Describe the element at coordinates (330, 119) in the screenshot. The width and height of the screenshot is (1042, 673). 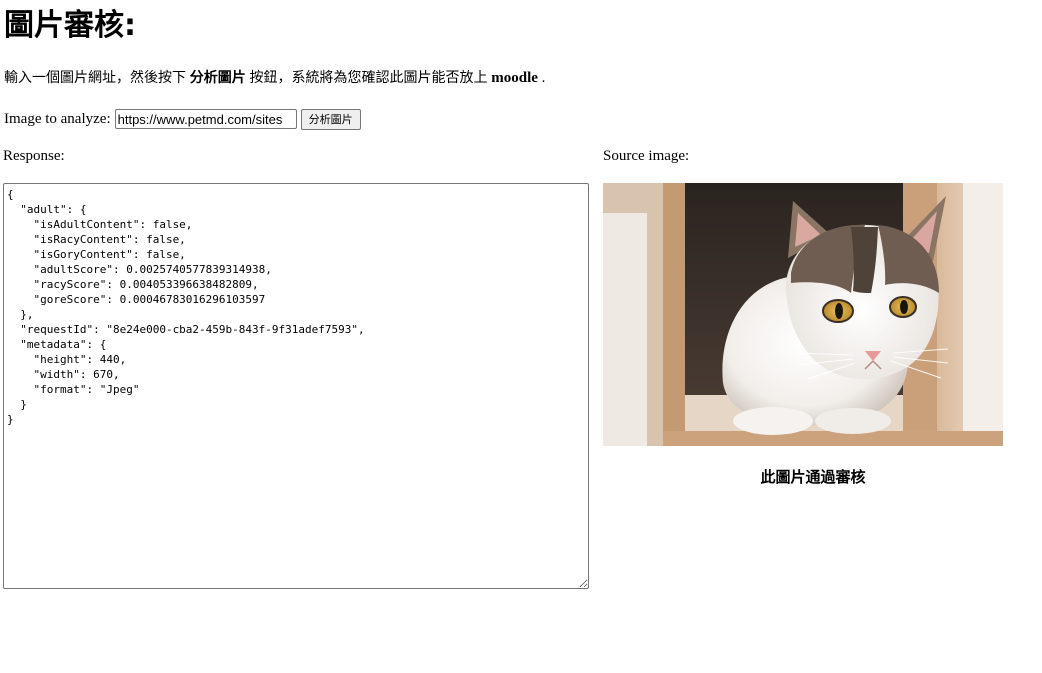
I see `analyze-image-button: 分析圖片` at that location.